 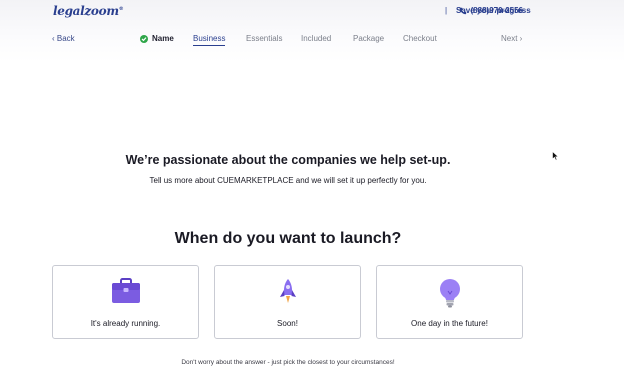 I want to click on option-already-running: It's already running., so click(x=125, y=302).